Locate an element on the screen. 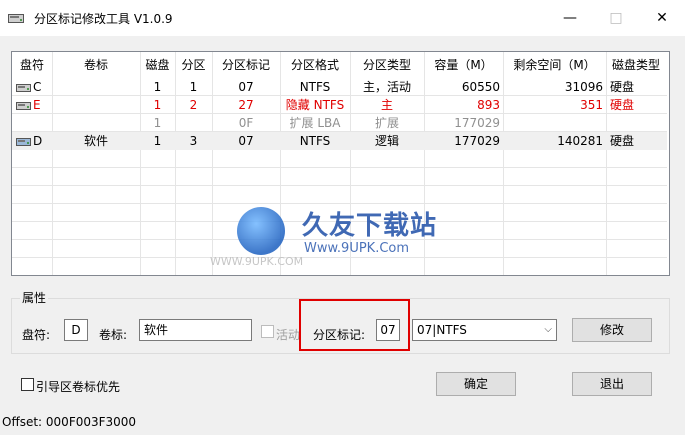  highlight-box is located at coordinates (354, 325).